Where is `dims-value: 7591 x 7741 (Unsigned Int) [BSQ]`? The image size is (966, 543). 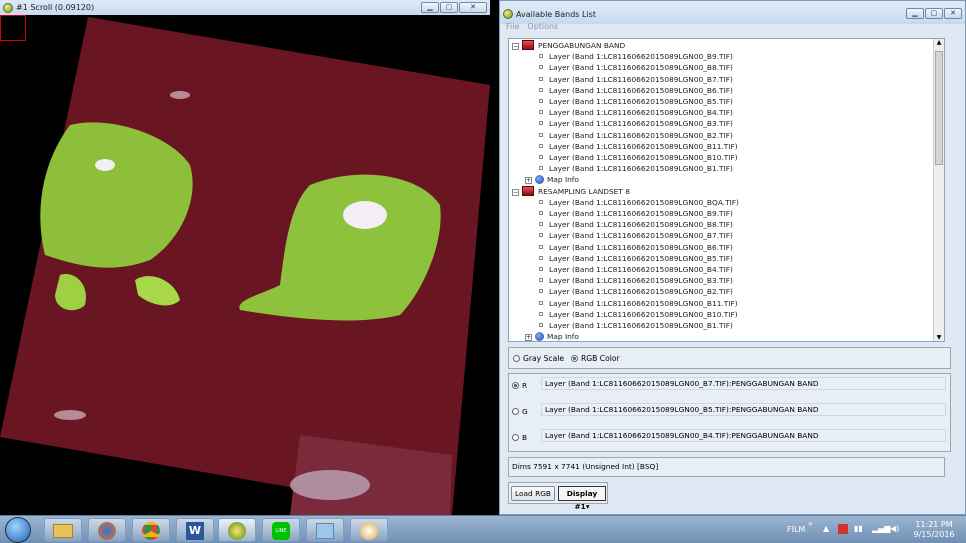 dims-value: 7591 x 7741 (Unsigned Int) [BSQ] is located at coordinates (596, 466).